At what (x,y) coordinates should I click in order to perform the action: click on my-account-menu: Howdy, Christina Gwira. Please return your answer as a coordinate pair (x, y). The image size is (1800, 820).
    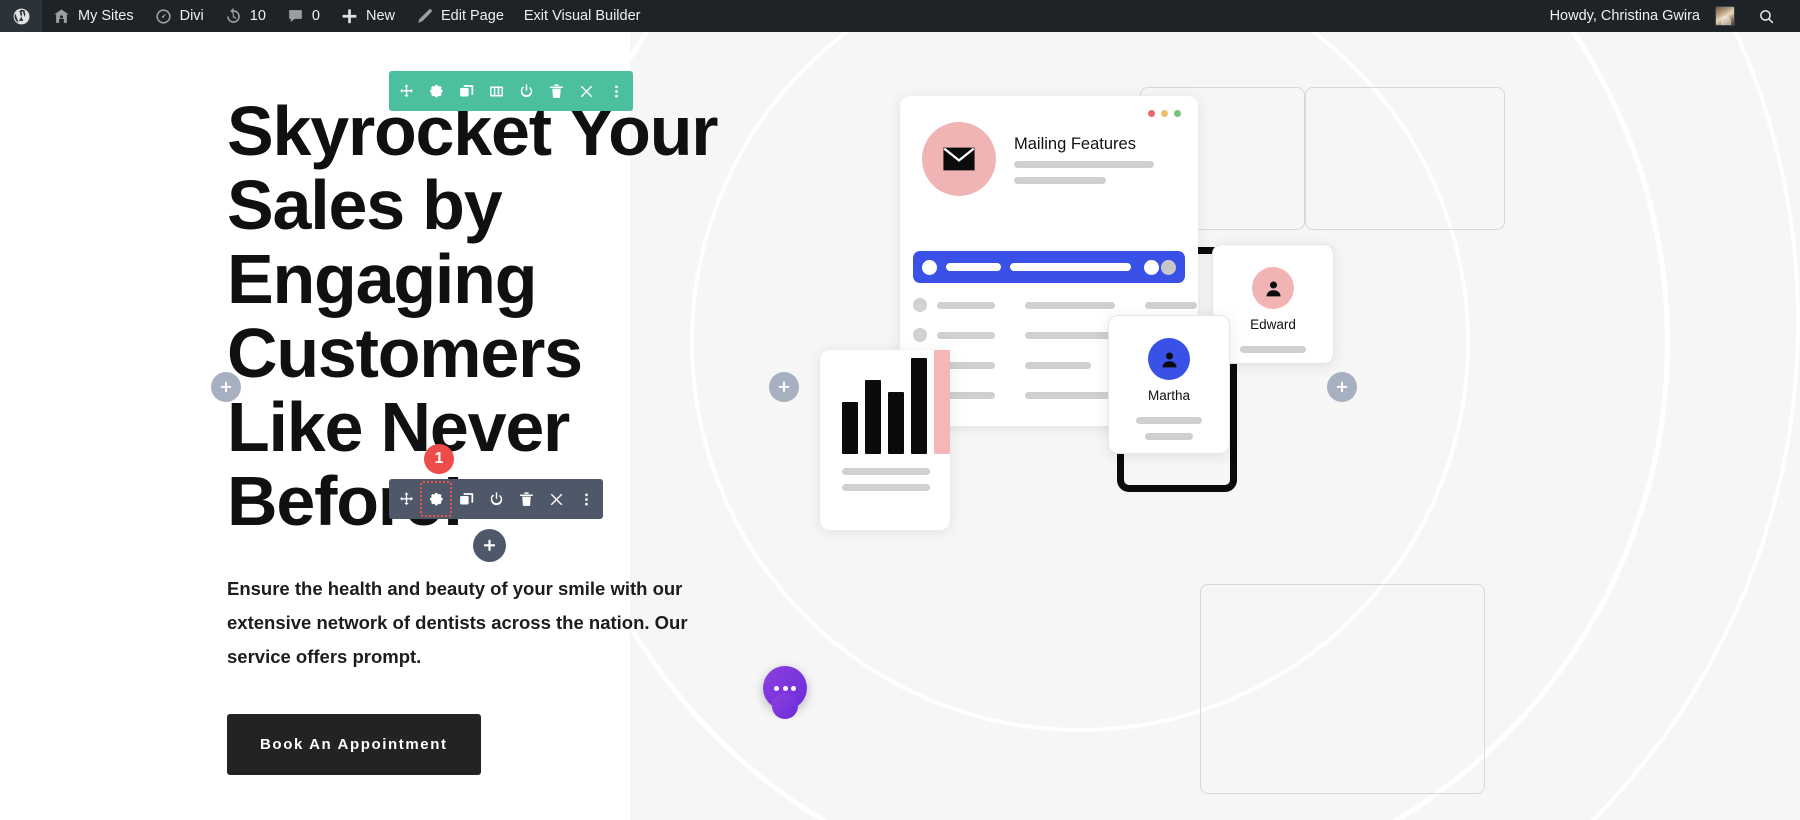
    Looking at the image, I should click on (1642, 16).